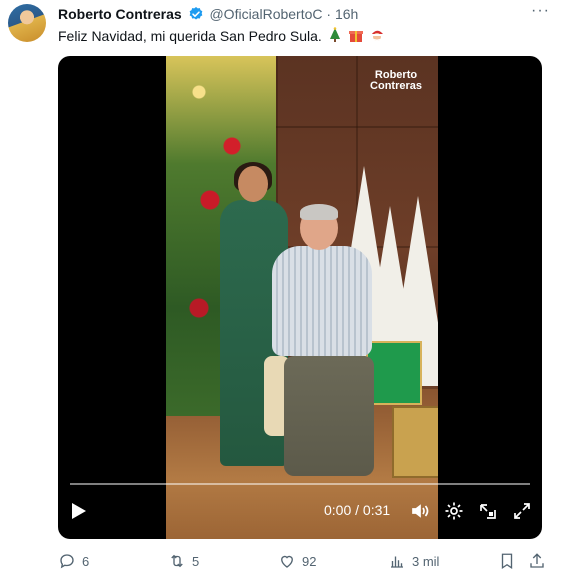  I want to click on gift-box, so click(415, 442).